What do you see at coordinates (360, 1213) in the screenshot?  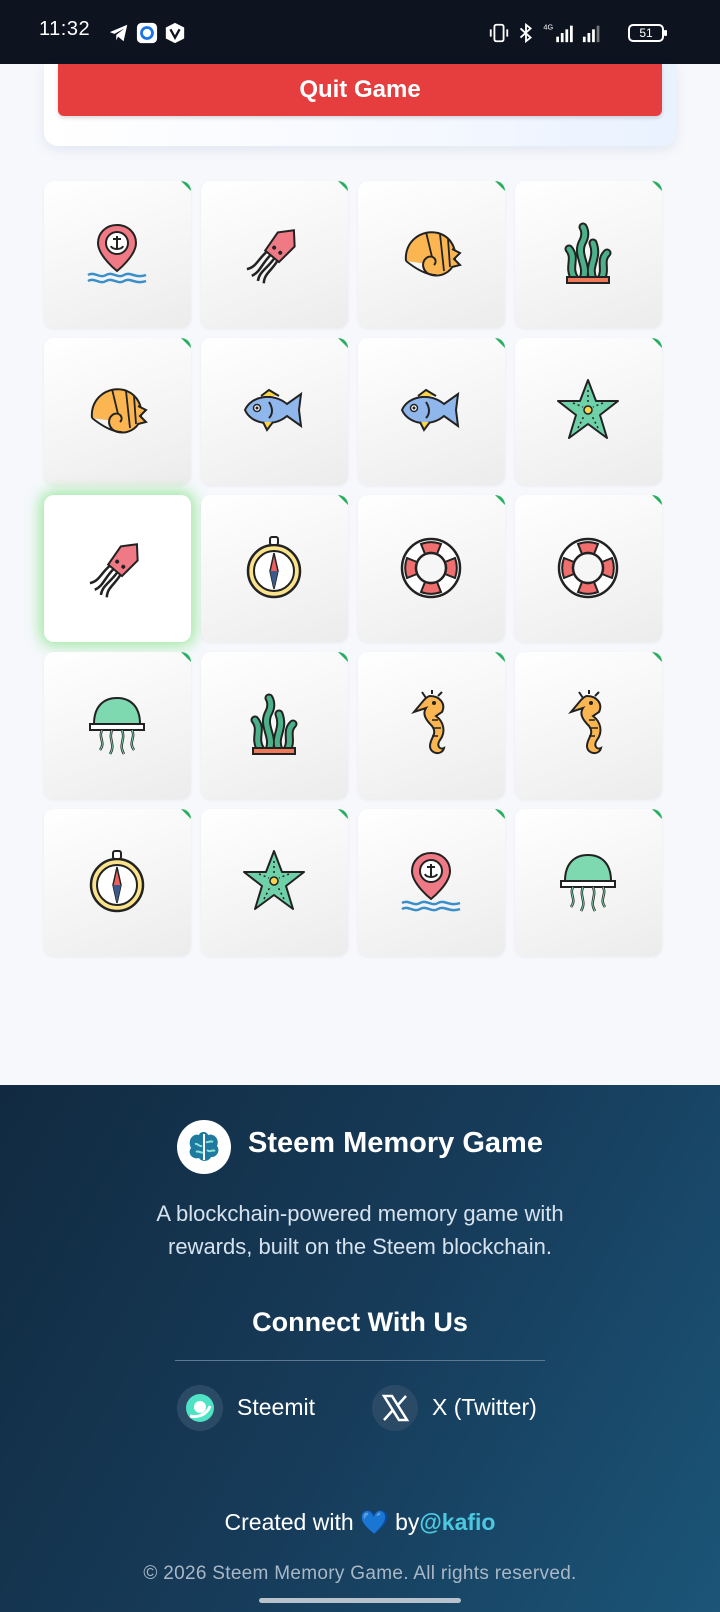 I see `tagline-line-1: A blockchain-powered memory game with` at bounding box center [360, 1213].